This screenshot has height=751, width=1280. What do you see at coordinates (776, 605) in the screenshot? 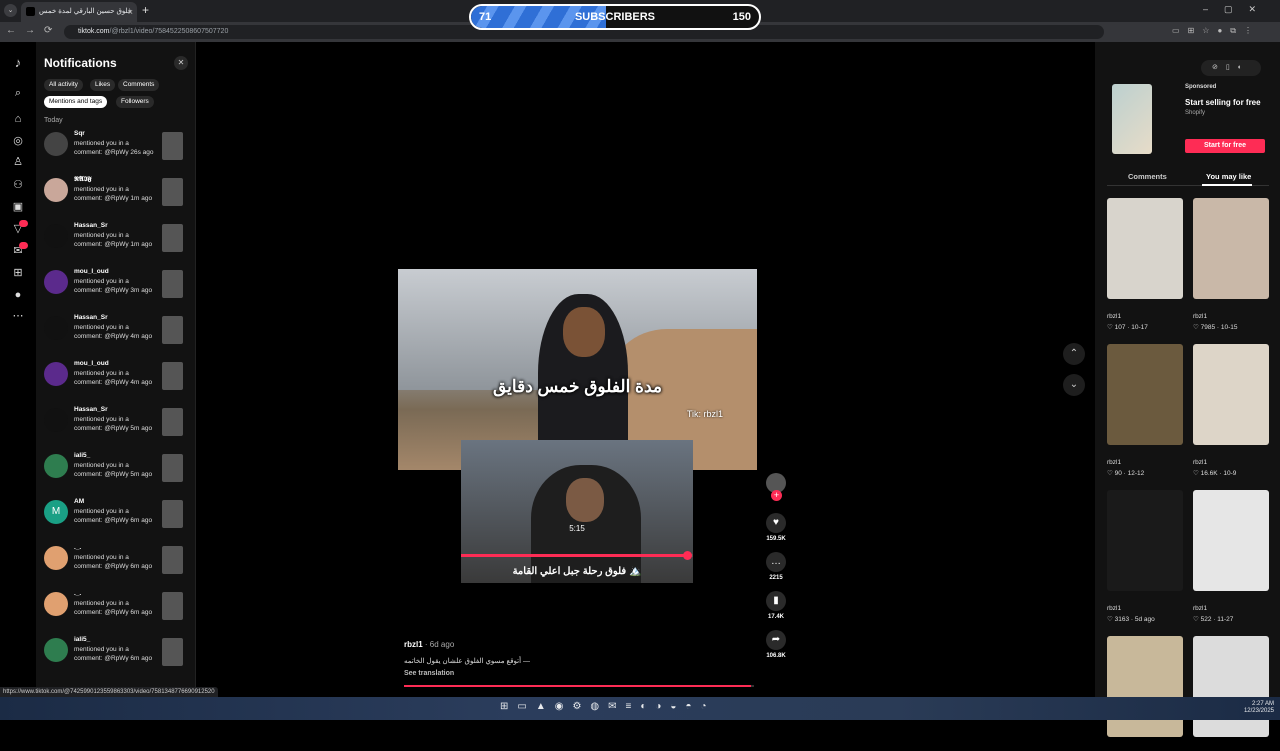
I see `save-button: ▮ 17.4K` at bounding box center [776, 605].